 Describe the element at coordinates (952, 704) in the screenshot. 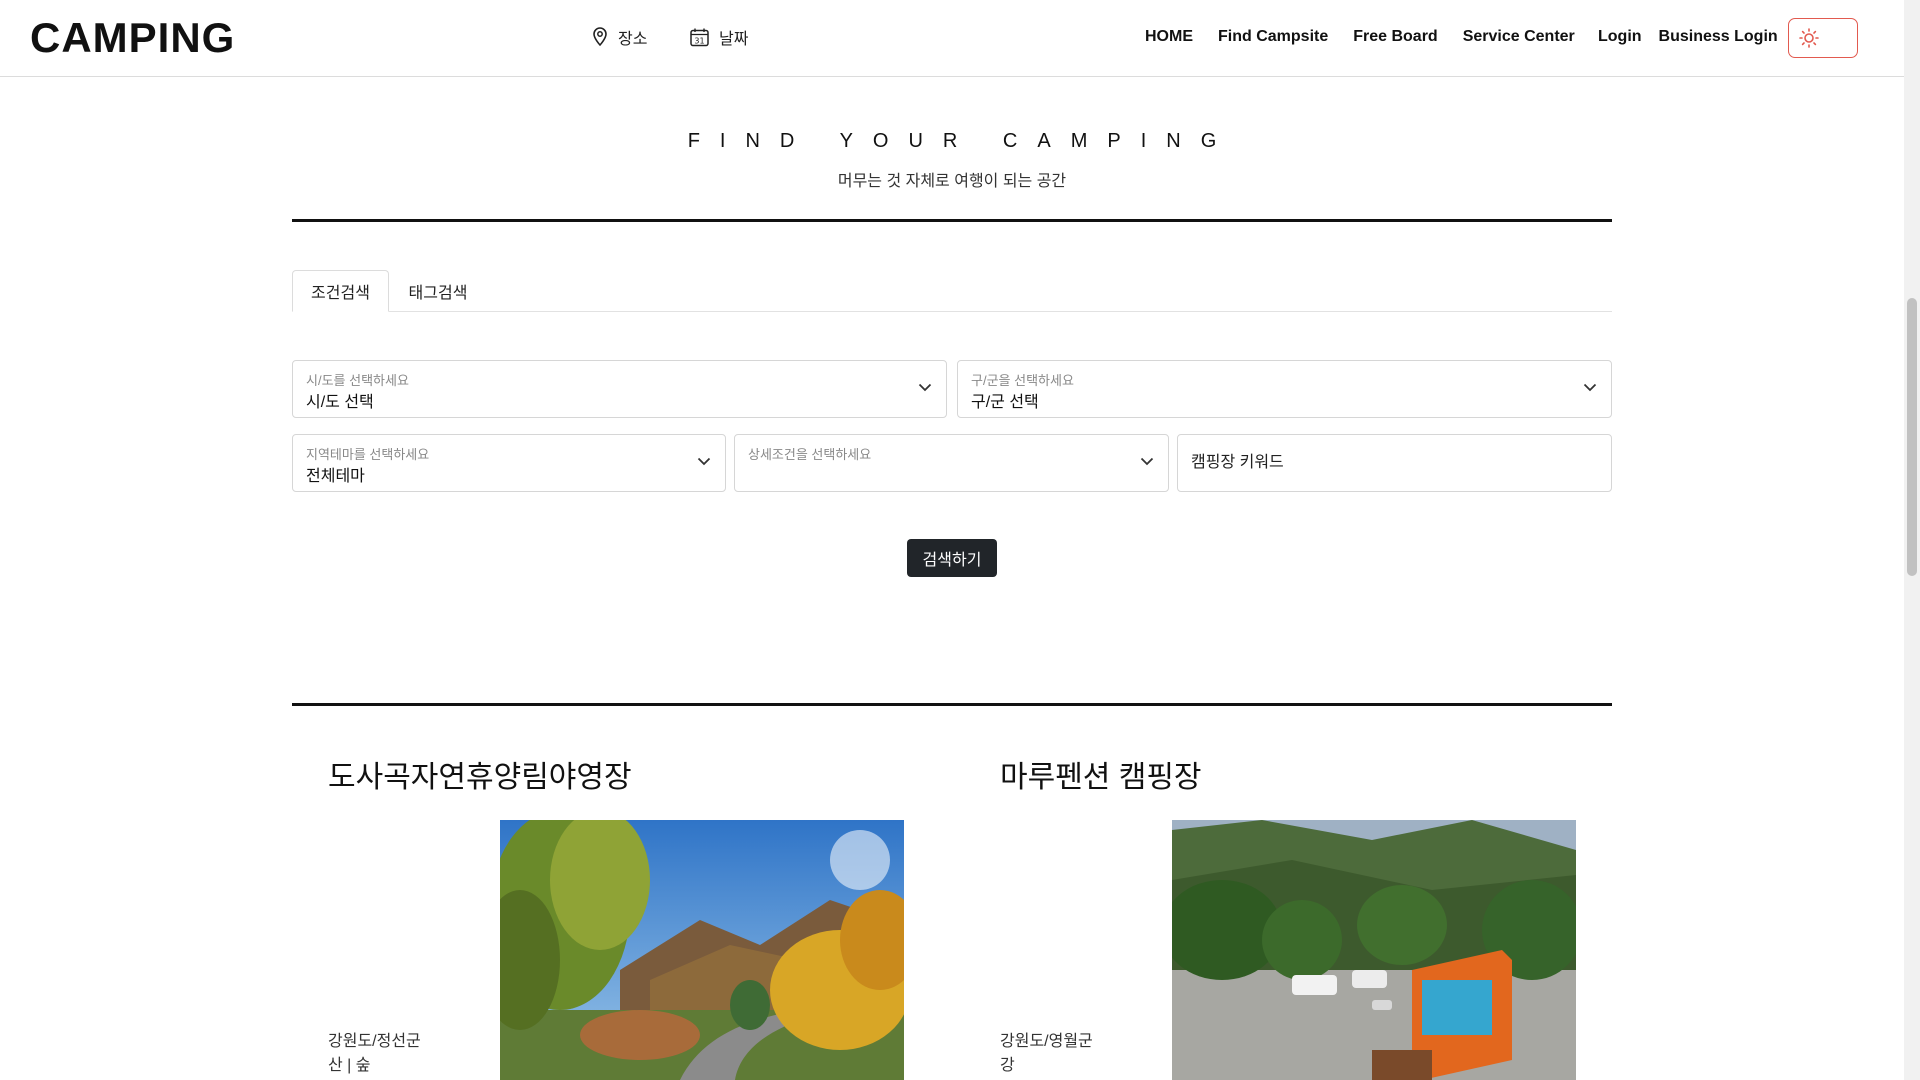

I see `results-divider` at that location.